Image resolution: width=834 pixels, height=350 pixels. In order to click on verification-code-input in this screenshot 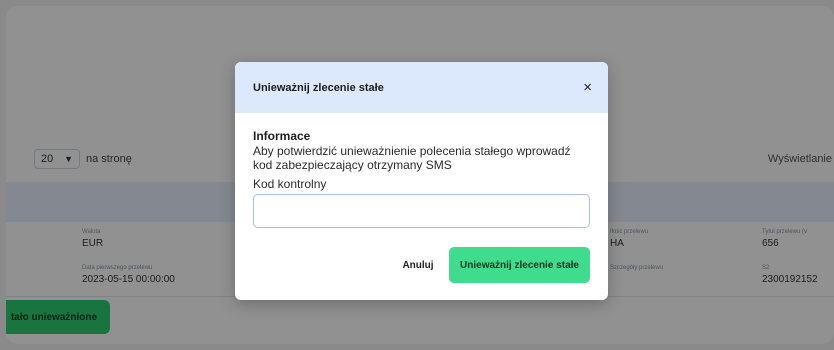, I will do `click(421, 211)`.